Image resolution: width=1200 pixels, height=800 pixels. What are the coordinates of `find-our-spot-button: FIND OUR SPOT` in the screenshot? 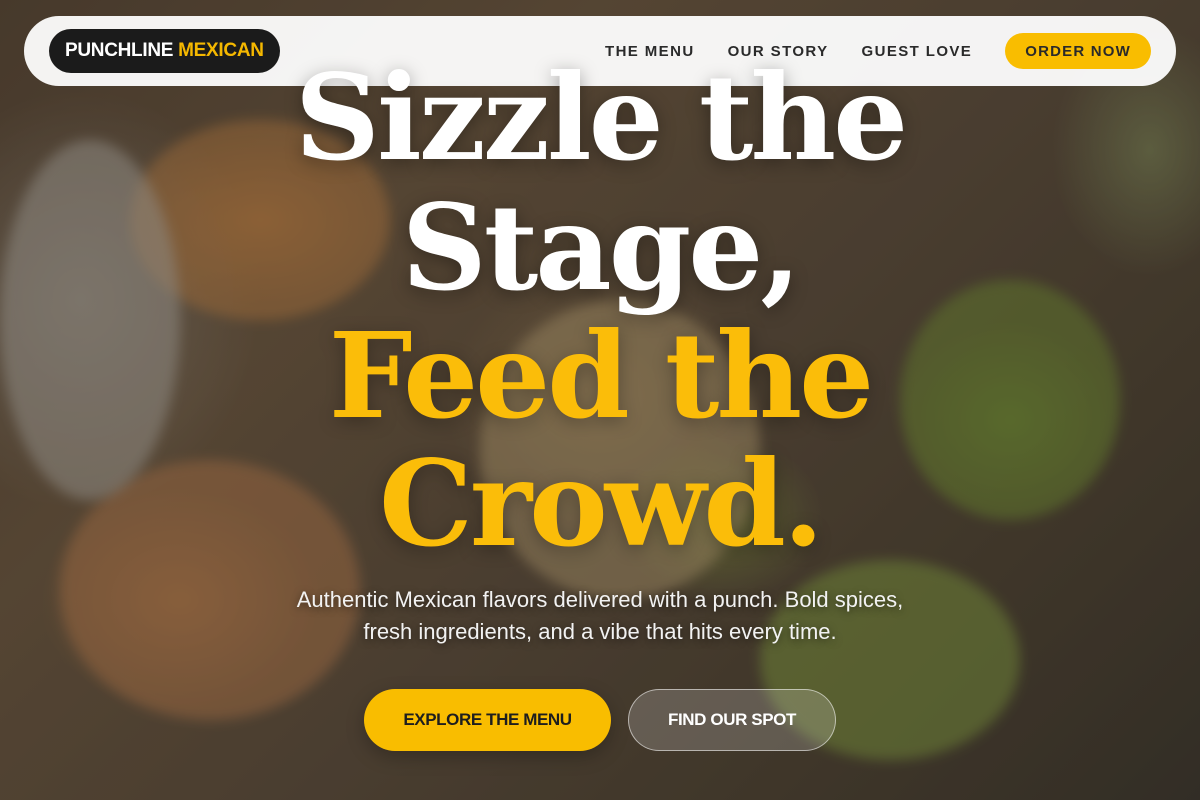 It's located at (732, 720).